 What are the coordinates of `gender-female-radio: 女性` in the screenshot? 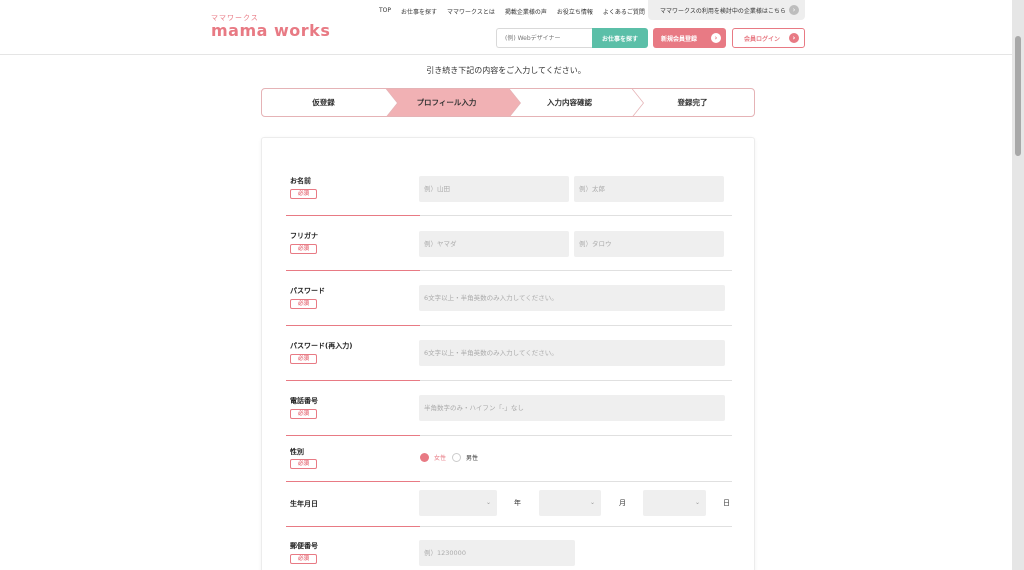 It's located at (433, 457).